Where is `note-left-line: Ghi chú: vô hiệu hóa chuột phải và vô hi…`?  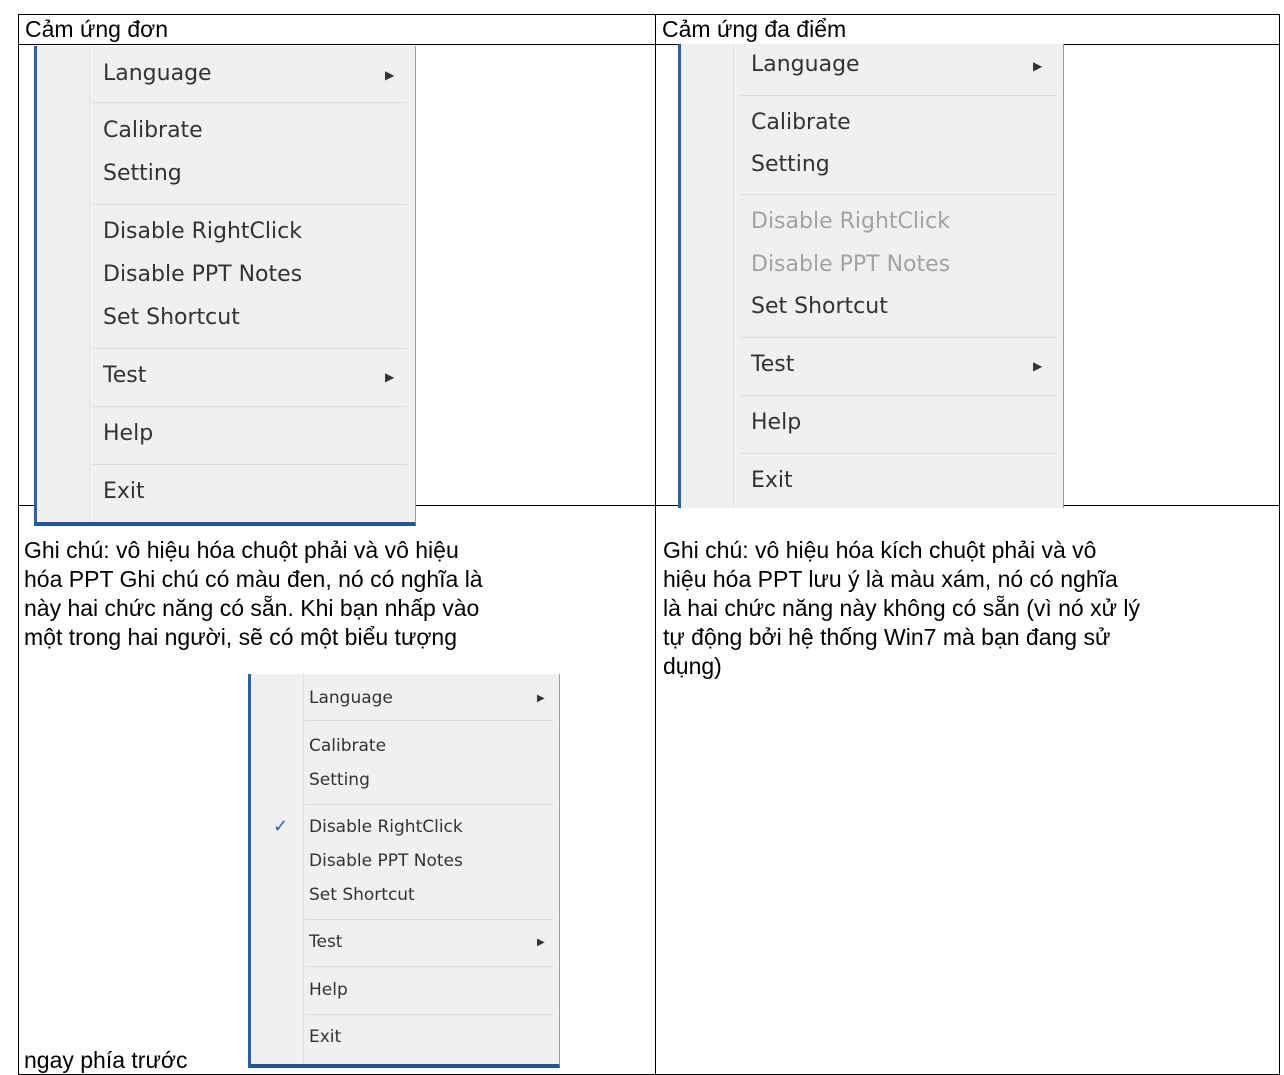 note-left-line: Ghi chú: vô hiệu hóa chuột phải và vô hi… is located at coordinates (241, 550).